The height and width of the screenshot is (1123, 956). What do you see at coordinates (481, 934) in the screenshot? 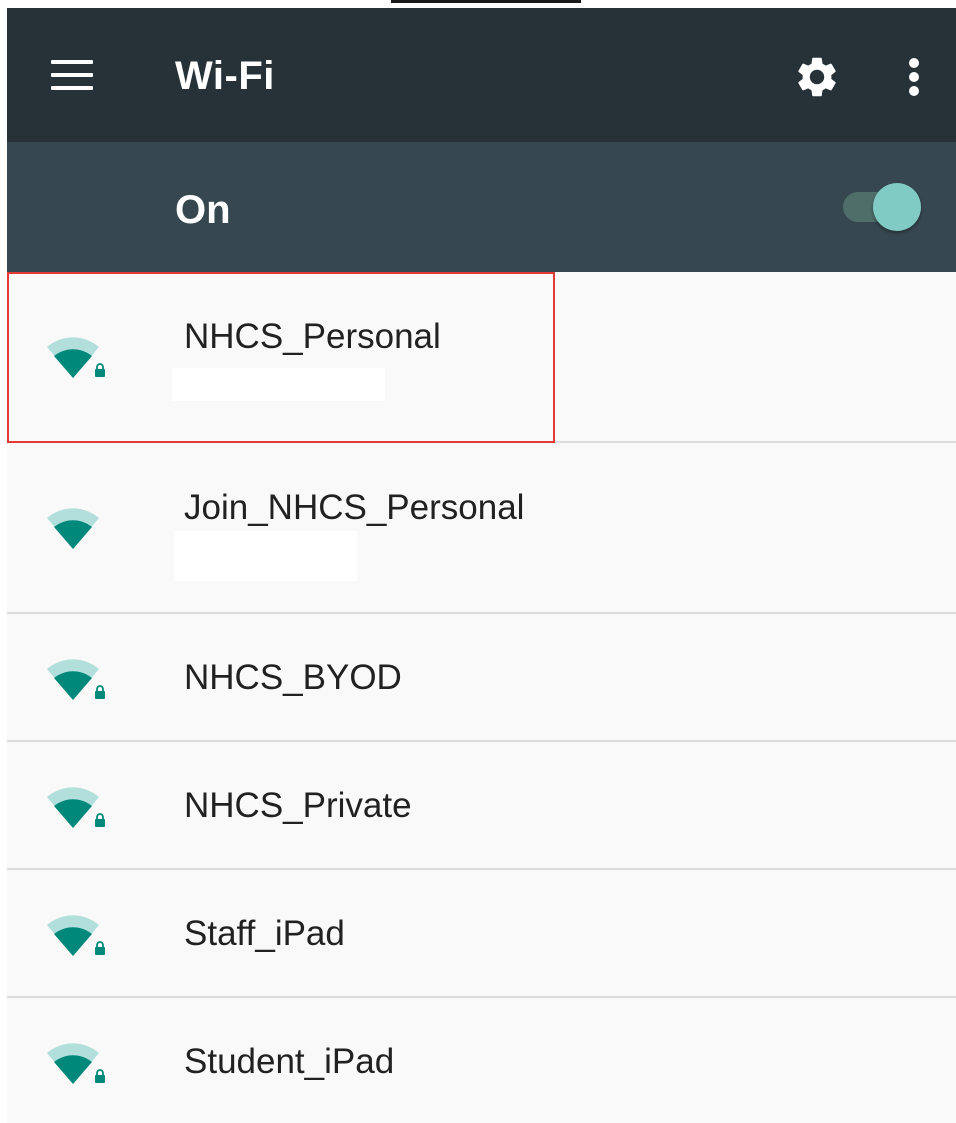
I see `network-item-staff-ipad: Staff_iPad` at bounding box center [481, 934].